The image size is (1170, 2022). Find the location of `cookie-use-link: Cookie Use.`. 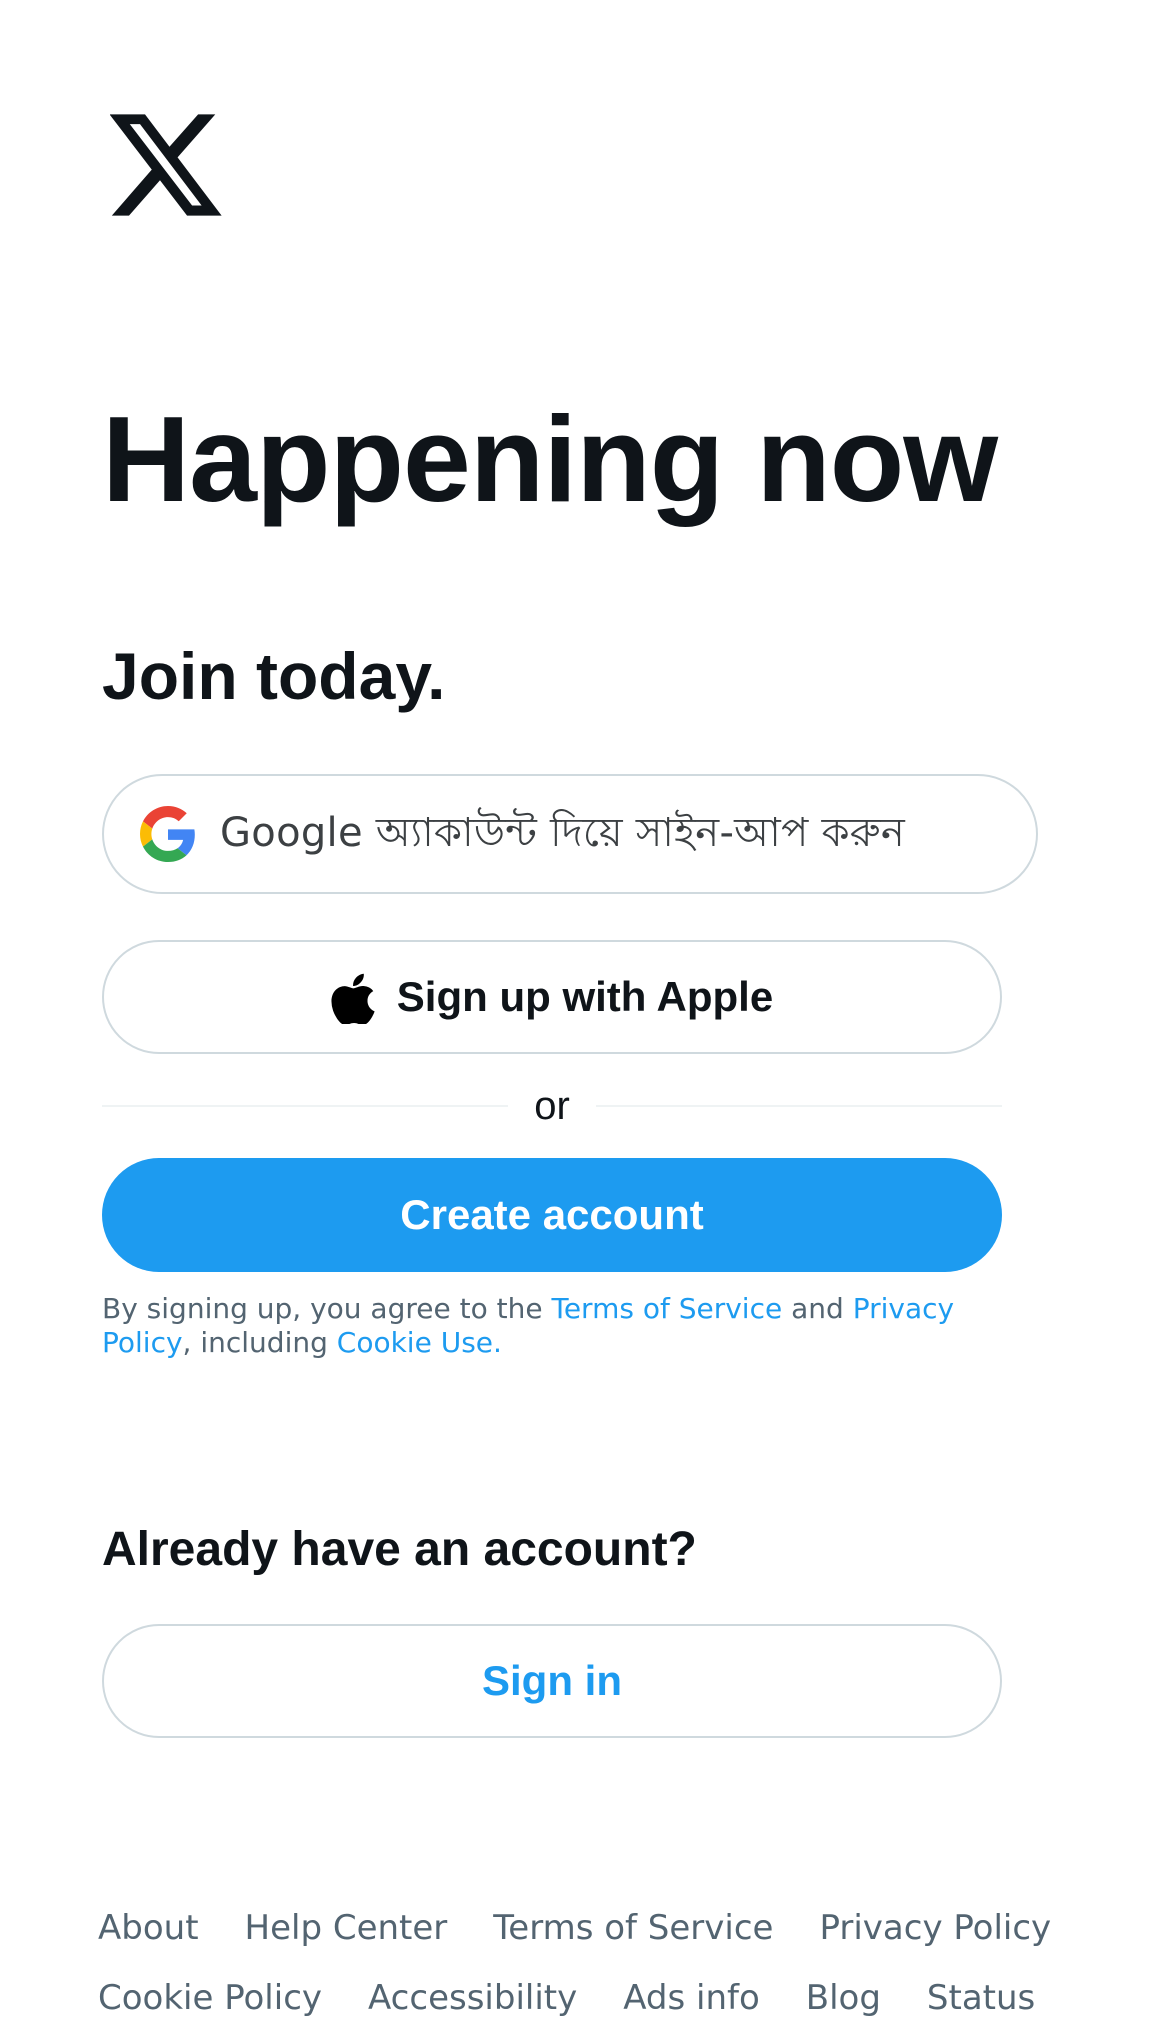

cookie-use-link: Cookie Use. is located at coordinates (419, 1342).